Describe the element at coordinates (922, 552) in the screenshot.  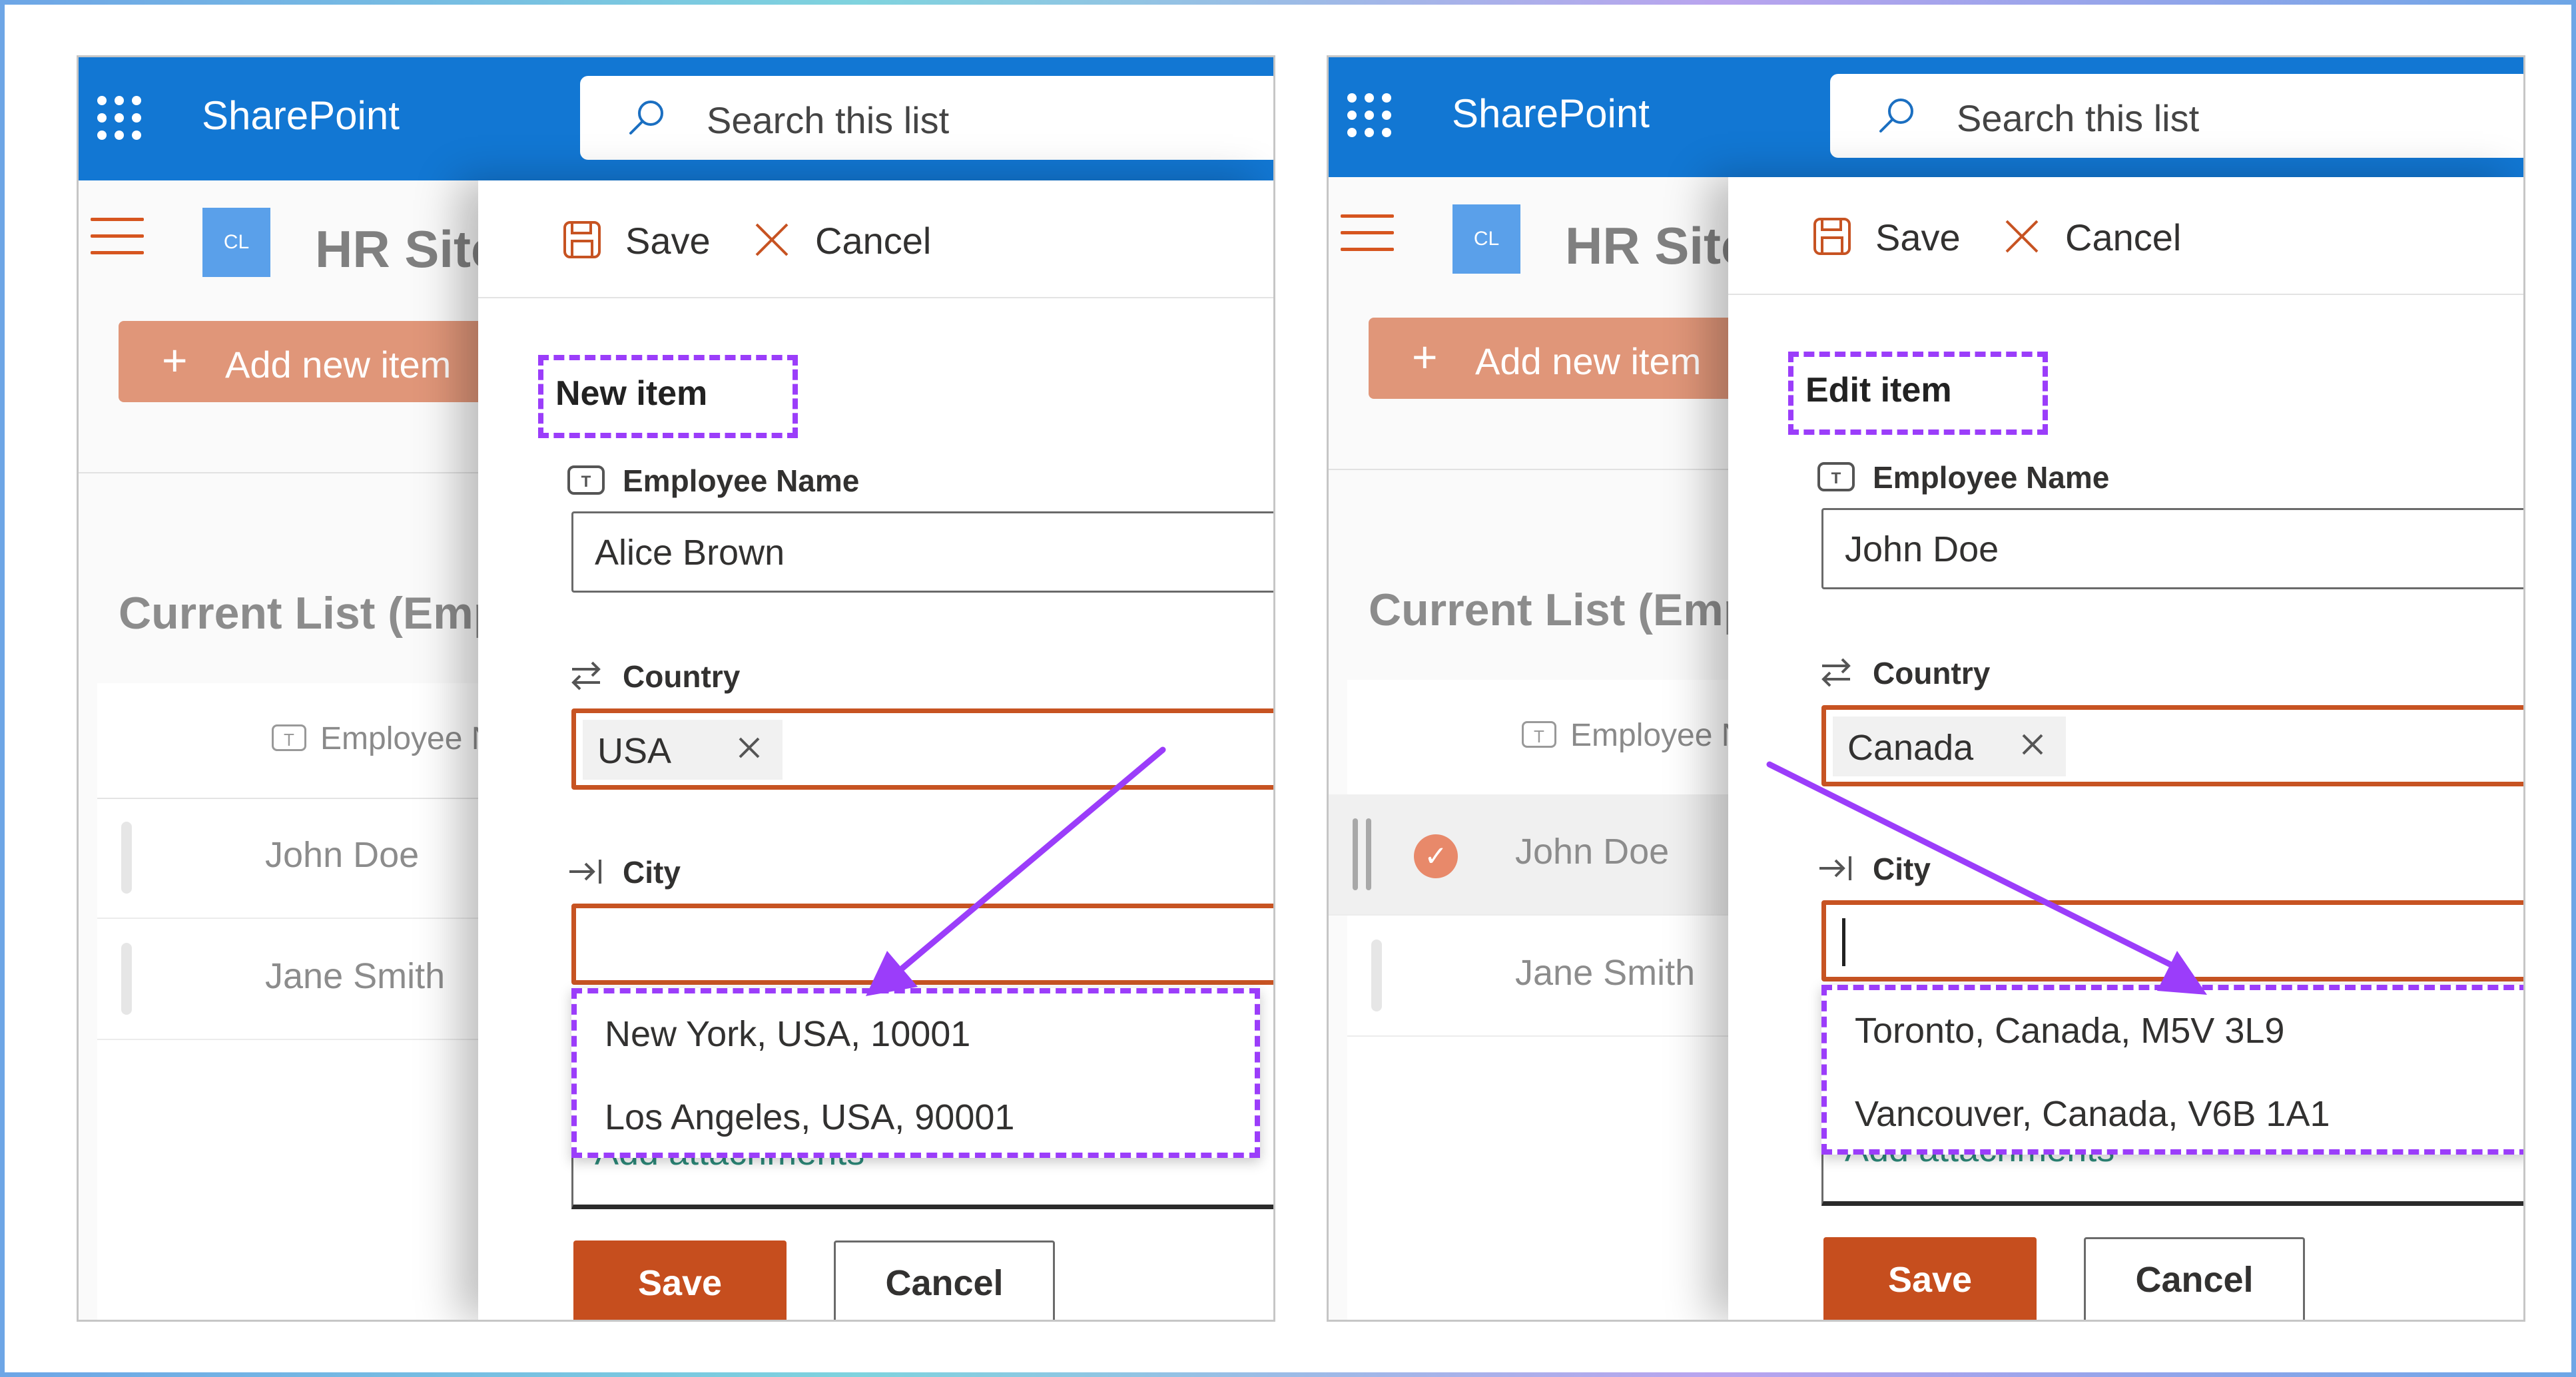
I see `employee-name-field: Alice Brown` at that location.